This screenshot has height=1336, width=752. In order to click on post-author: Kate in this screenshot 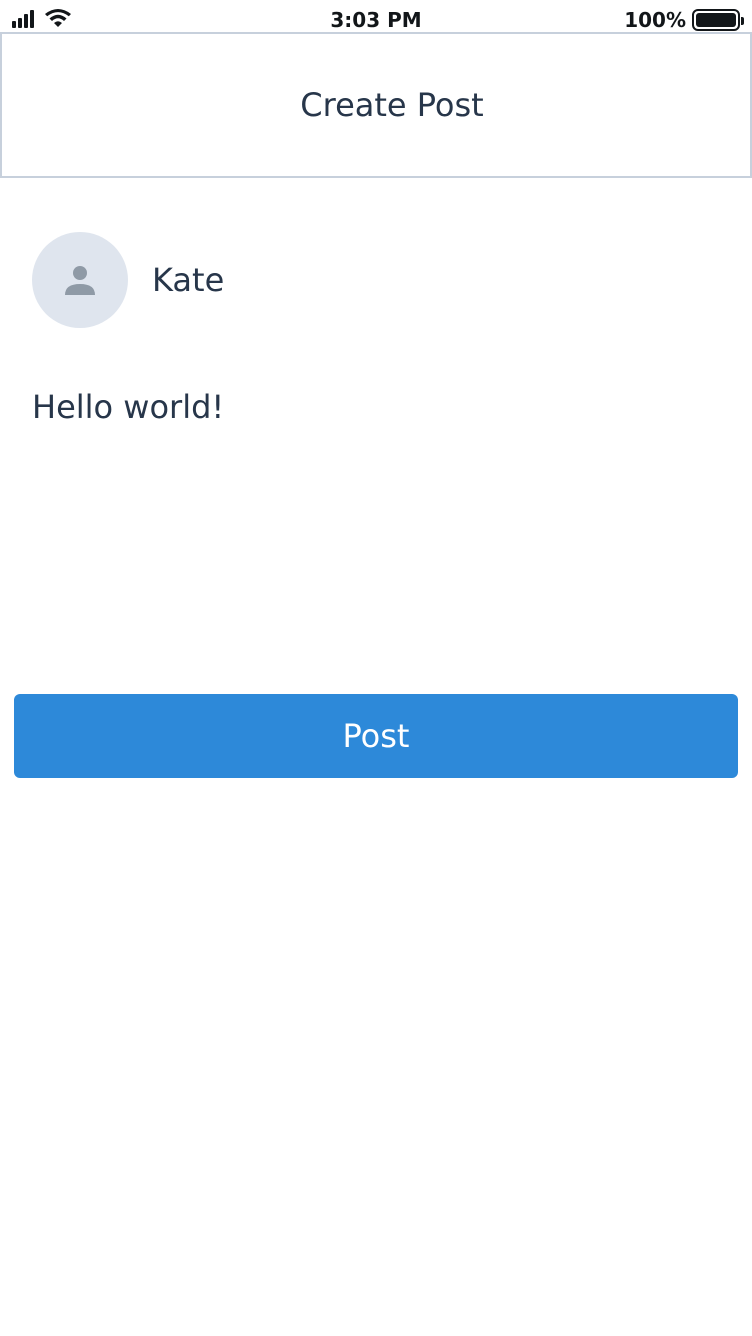, I will do `click(128, 280)`.